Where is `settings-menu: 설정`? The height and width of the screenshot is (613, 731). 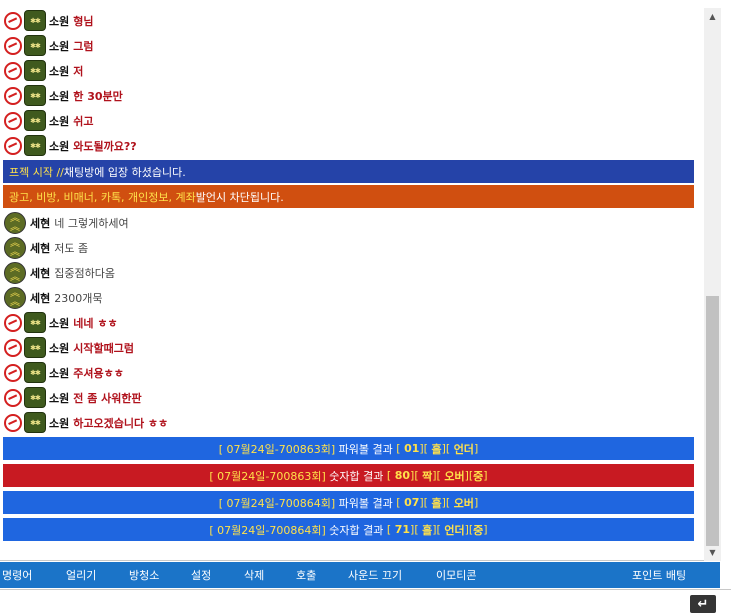 settings-menu: 설정 is located at coordinates (201, 575).